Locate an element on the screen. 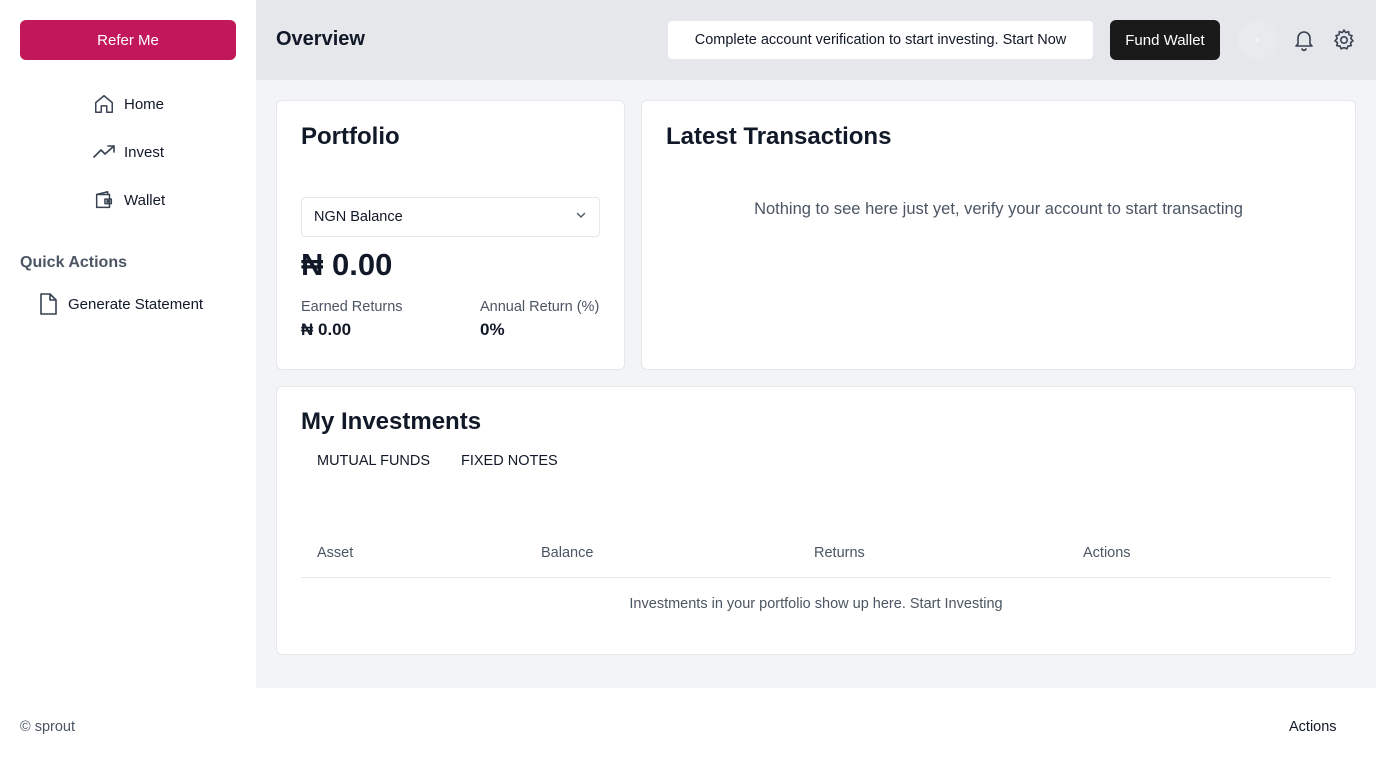  sidebar-nav: Home Invest Wallet is located at coordinates (128, 152).